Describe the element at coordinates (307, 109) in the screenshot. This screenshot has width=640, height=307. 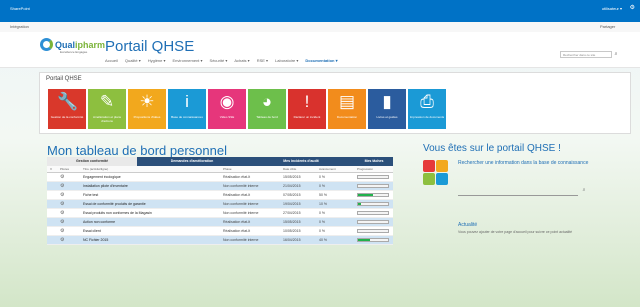
I see `portal-tile: ! Déclarer un incident` at that location.